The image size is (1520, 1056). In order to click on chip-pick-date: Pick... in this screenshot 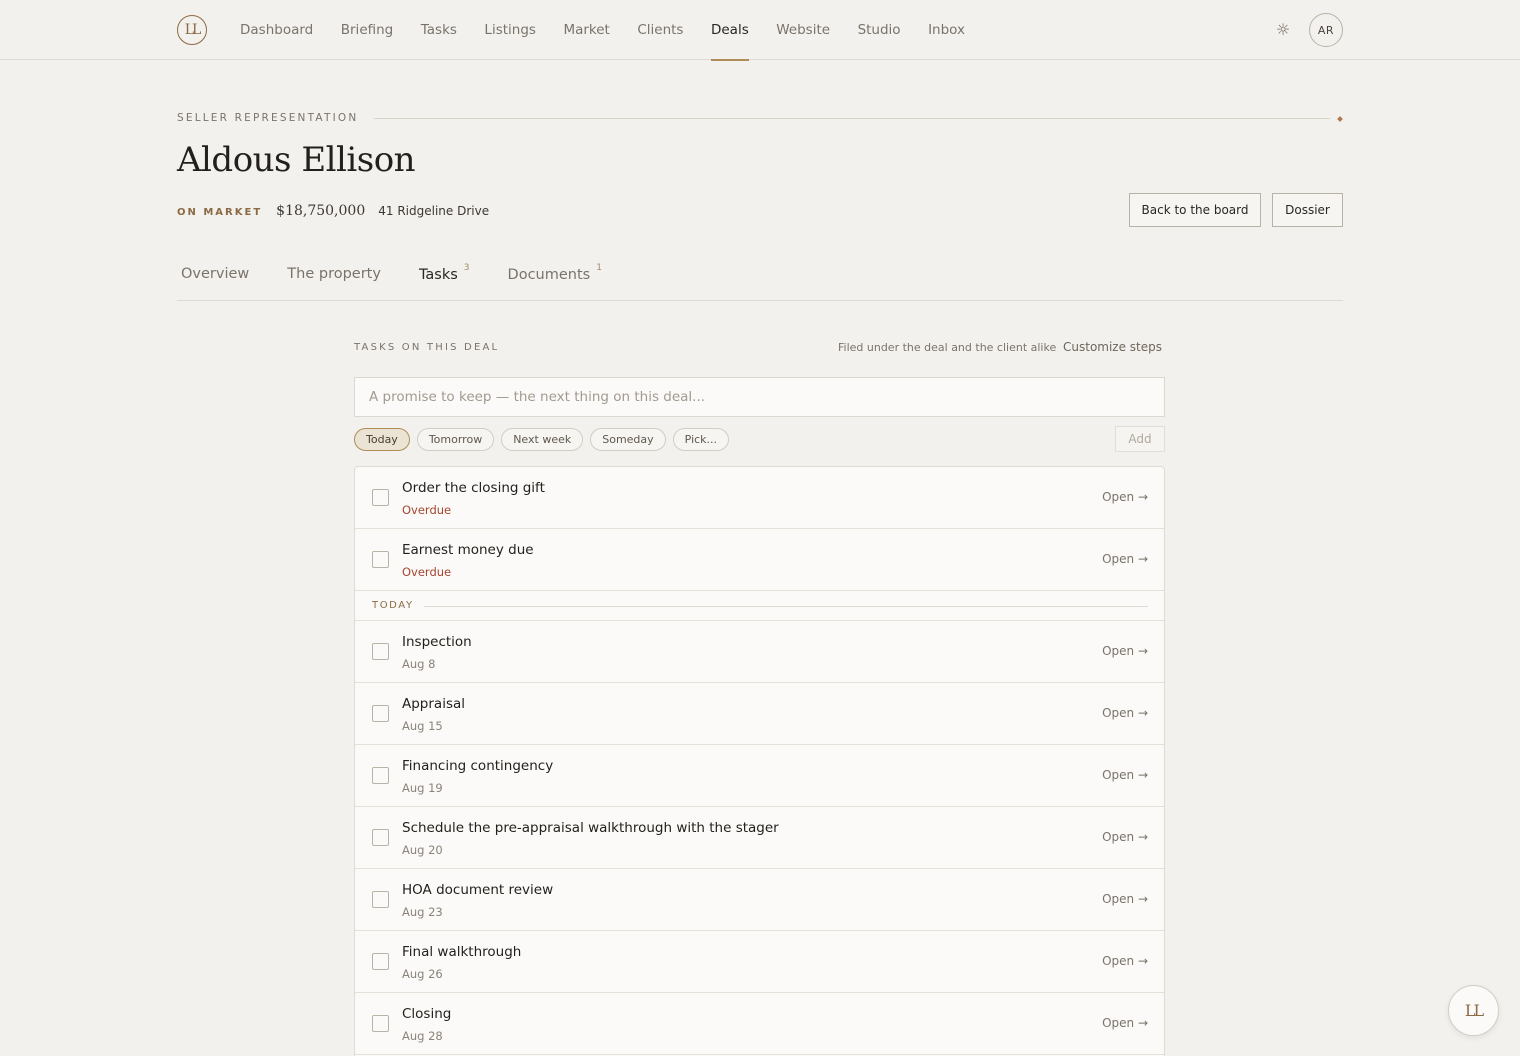, I will do `click(701, 439)`.